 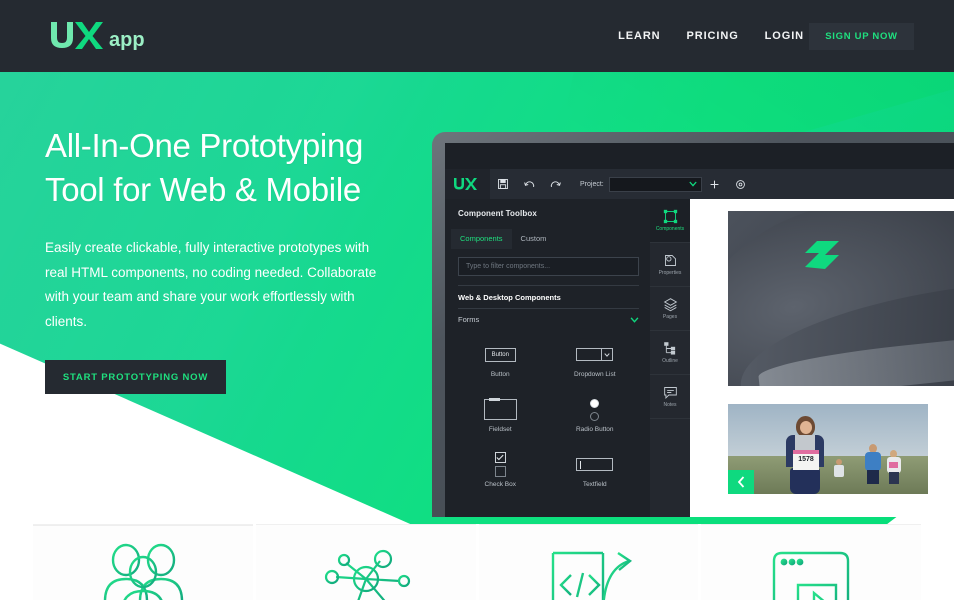 I want to click on textfield-icon, so click(x=595, y=464).